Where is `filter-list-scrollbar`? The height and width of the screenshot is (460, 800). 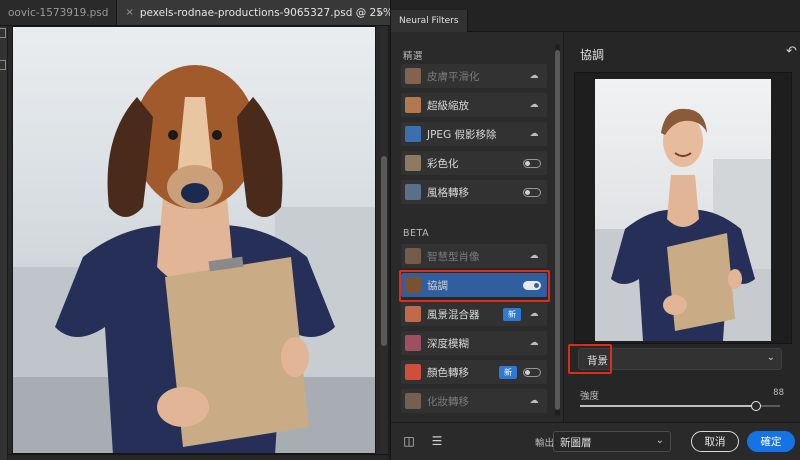
filter-list-scrollbar is located at coordinates (557, 230).